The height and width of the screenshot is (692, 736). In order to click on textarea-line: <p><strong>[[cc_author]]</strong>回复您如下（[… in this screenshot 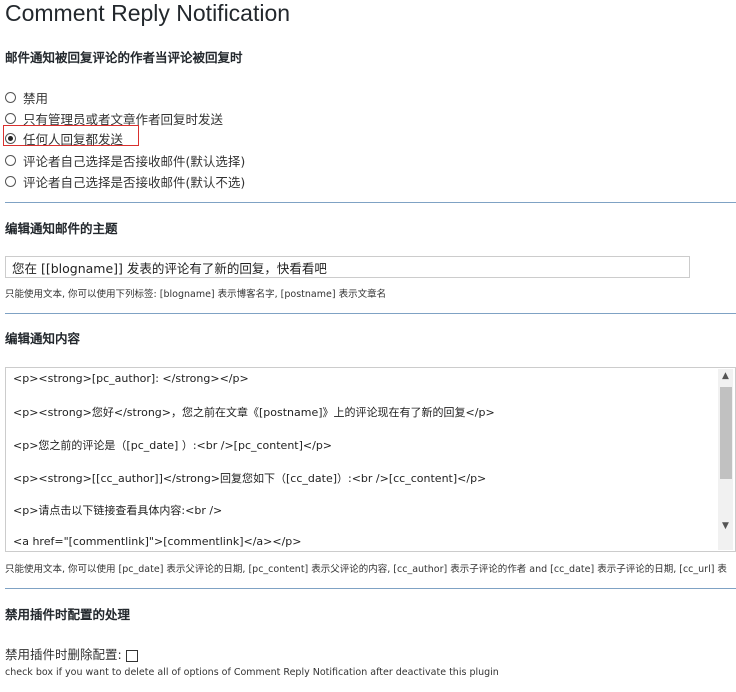, I will do `click(250, 478)`.